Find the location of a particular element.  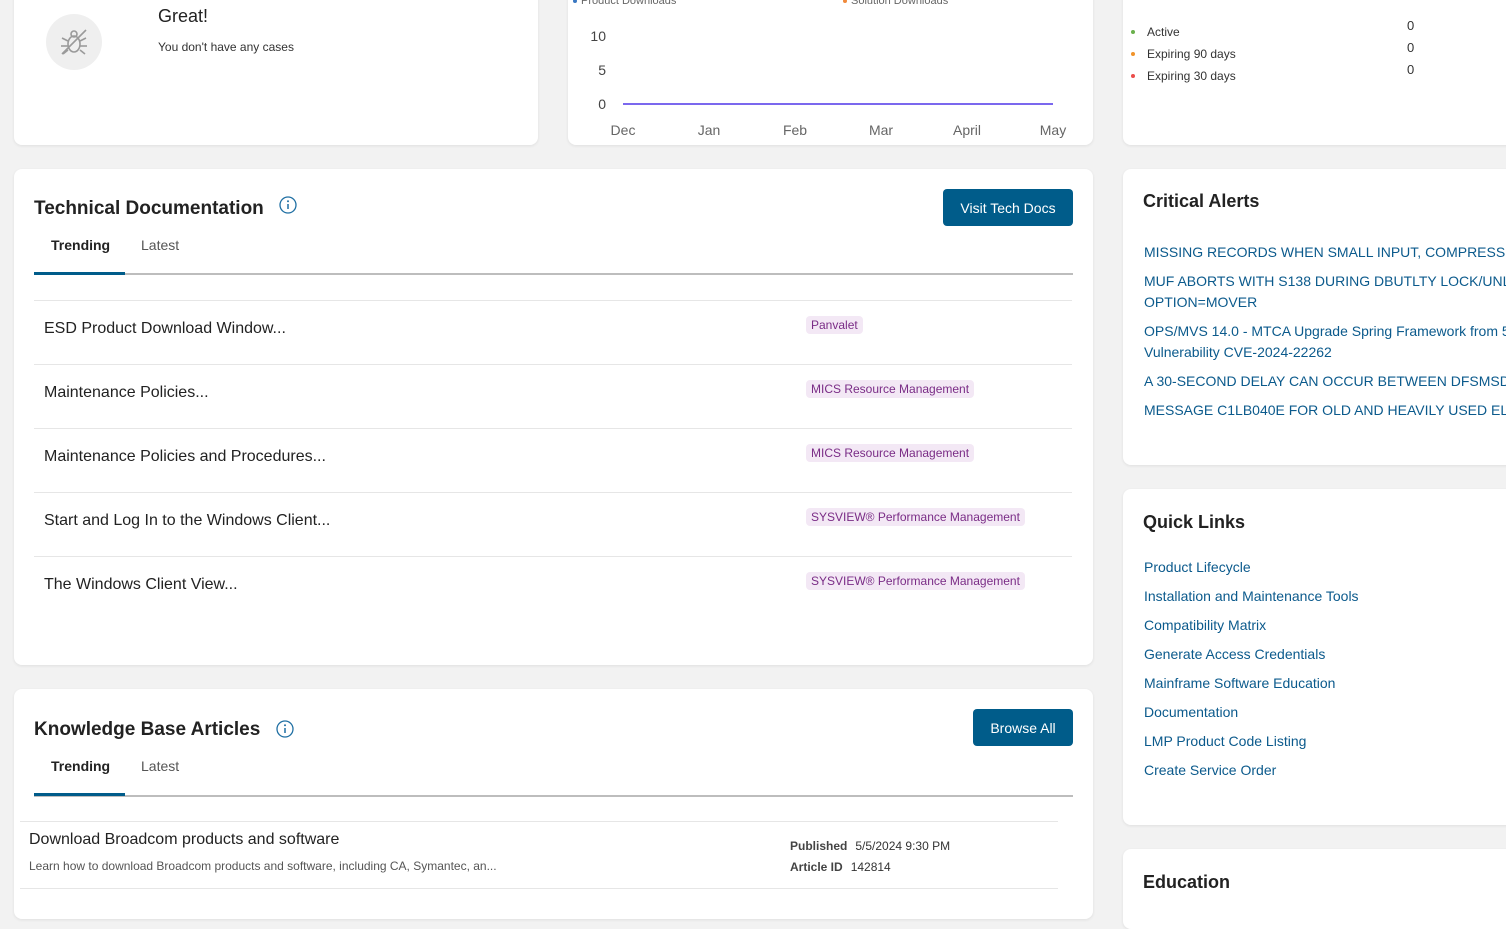

y-tick-label: 5 is located at coordinates (602, 70).